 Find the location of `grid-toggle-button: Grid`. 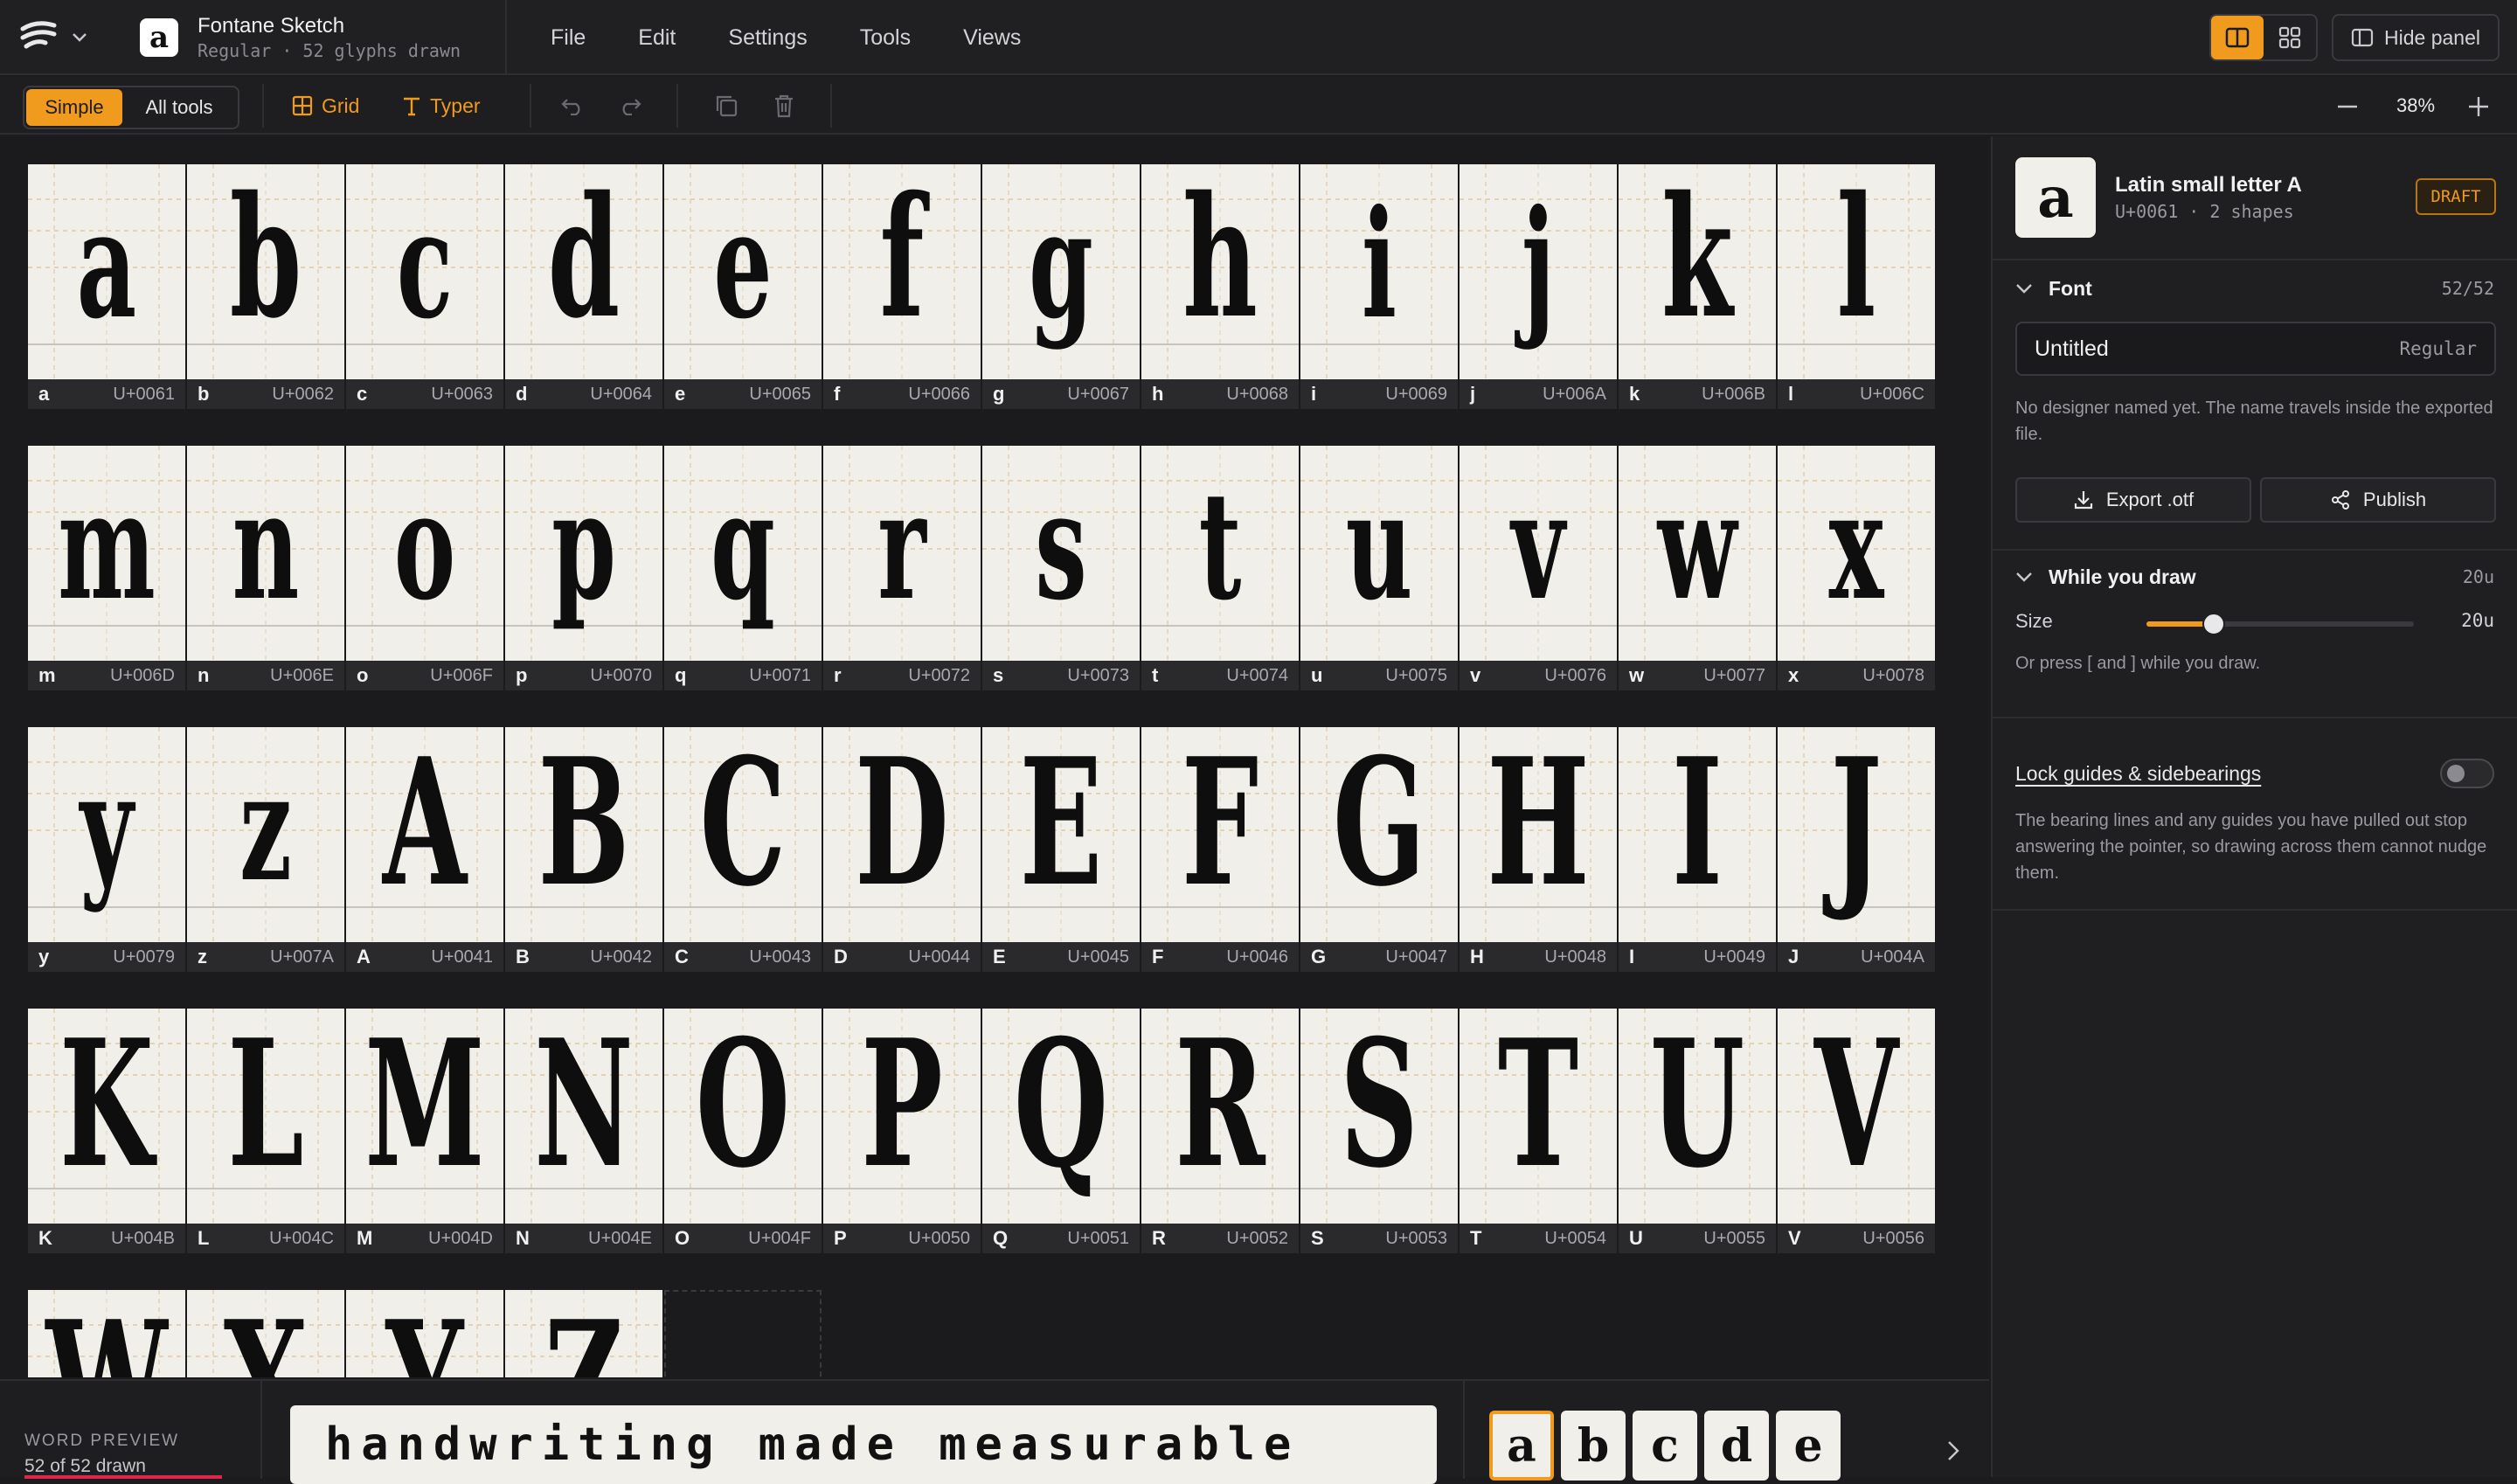

grid-toggle-button: Grid is located at coordinates (325, 106).